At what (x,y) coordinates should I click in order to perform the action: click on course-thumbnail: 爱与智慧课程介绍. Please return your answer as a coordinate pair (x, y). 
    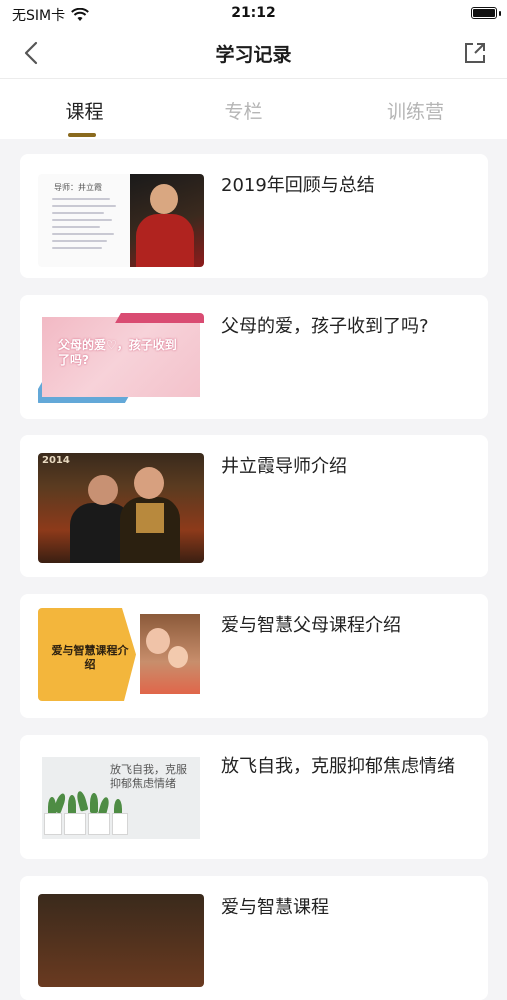
    Looking at the image, I should click on (121, 654).